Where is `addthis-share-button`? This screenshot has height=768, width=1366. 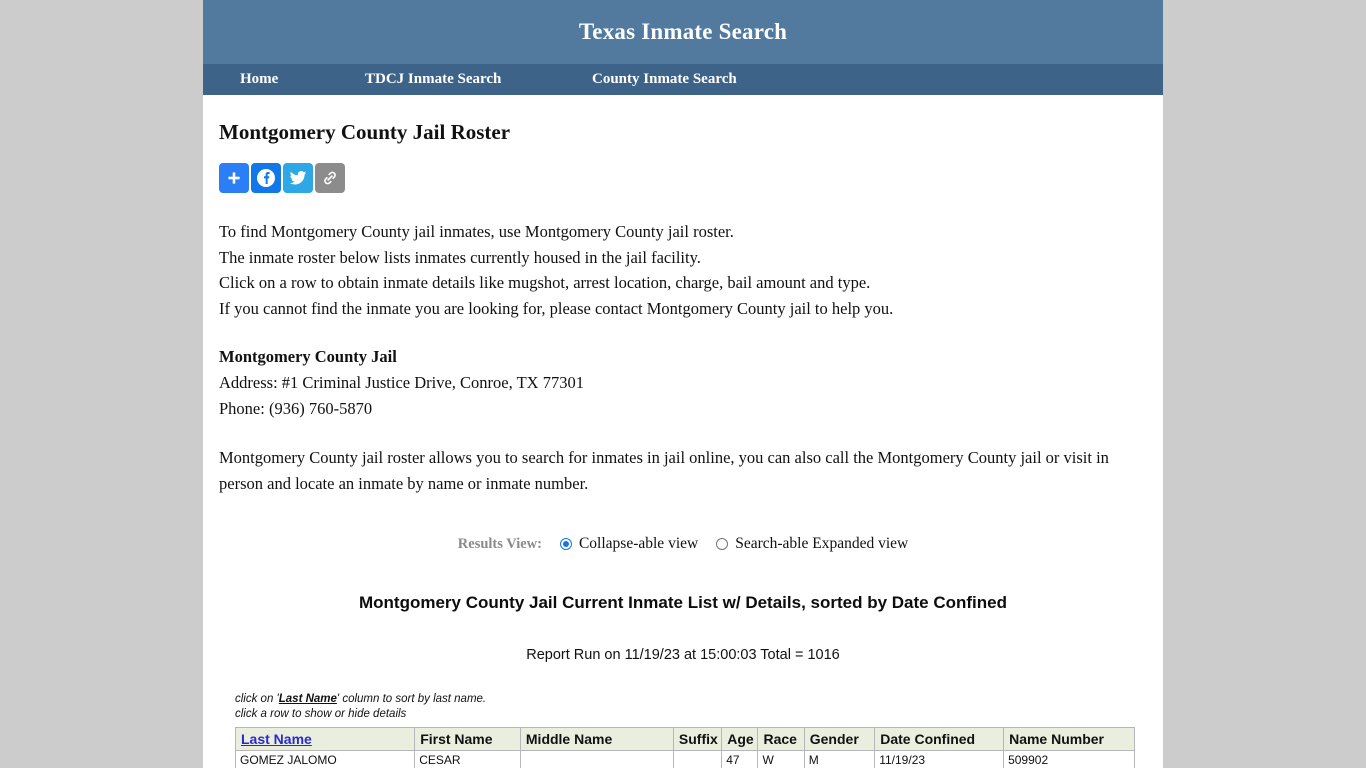
addthis-share-button is located at coordinates (234, 178).